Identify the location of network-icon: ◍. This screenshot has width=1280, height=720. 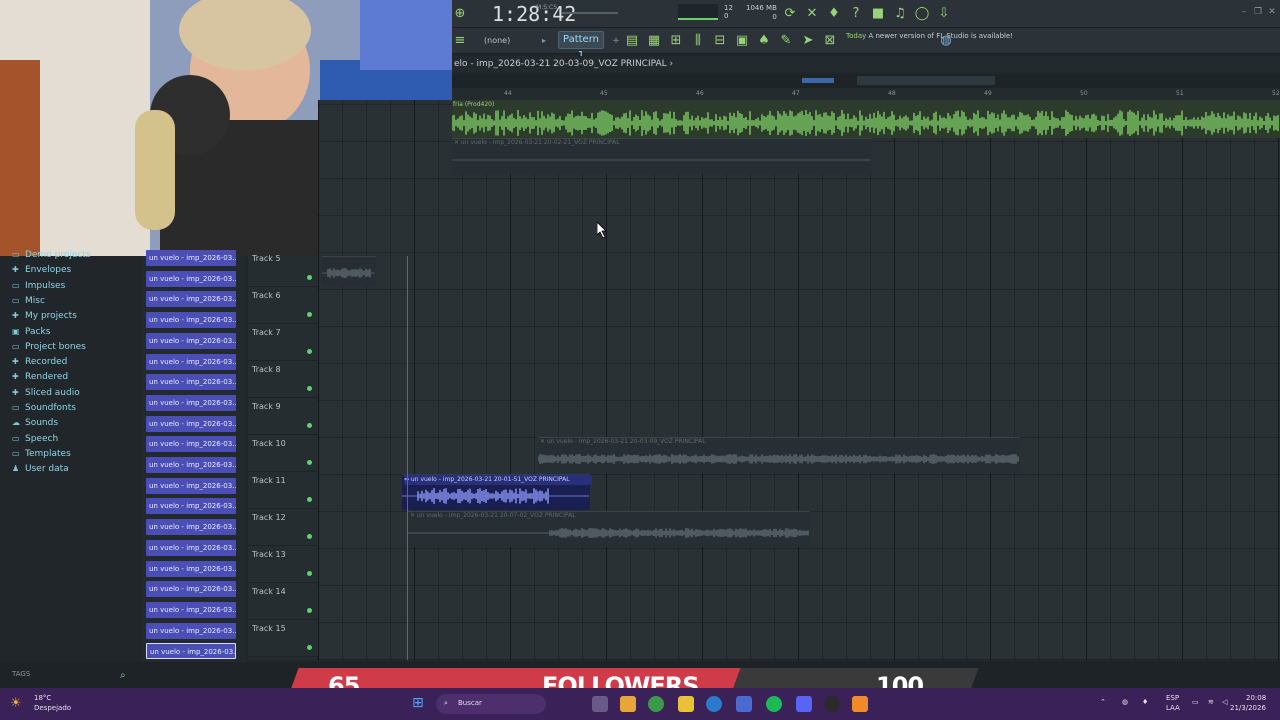
(1125, 702).